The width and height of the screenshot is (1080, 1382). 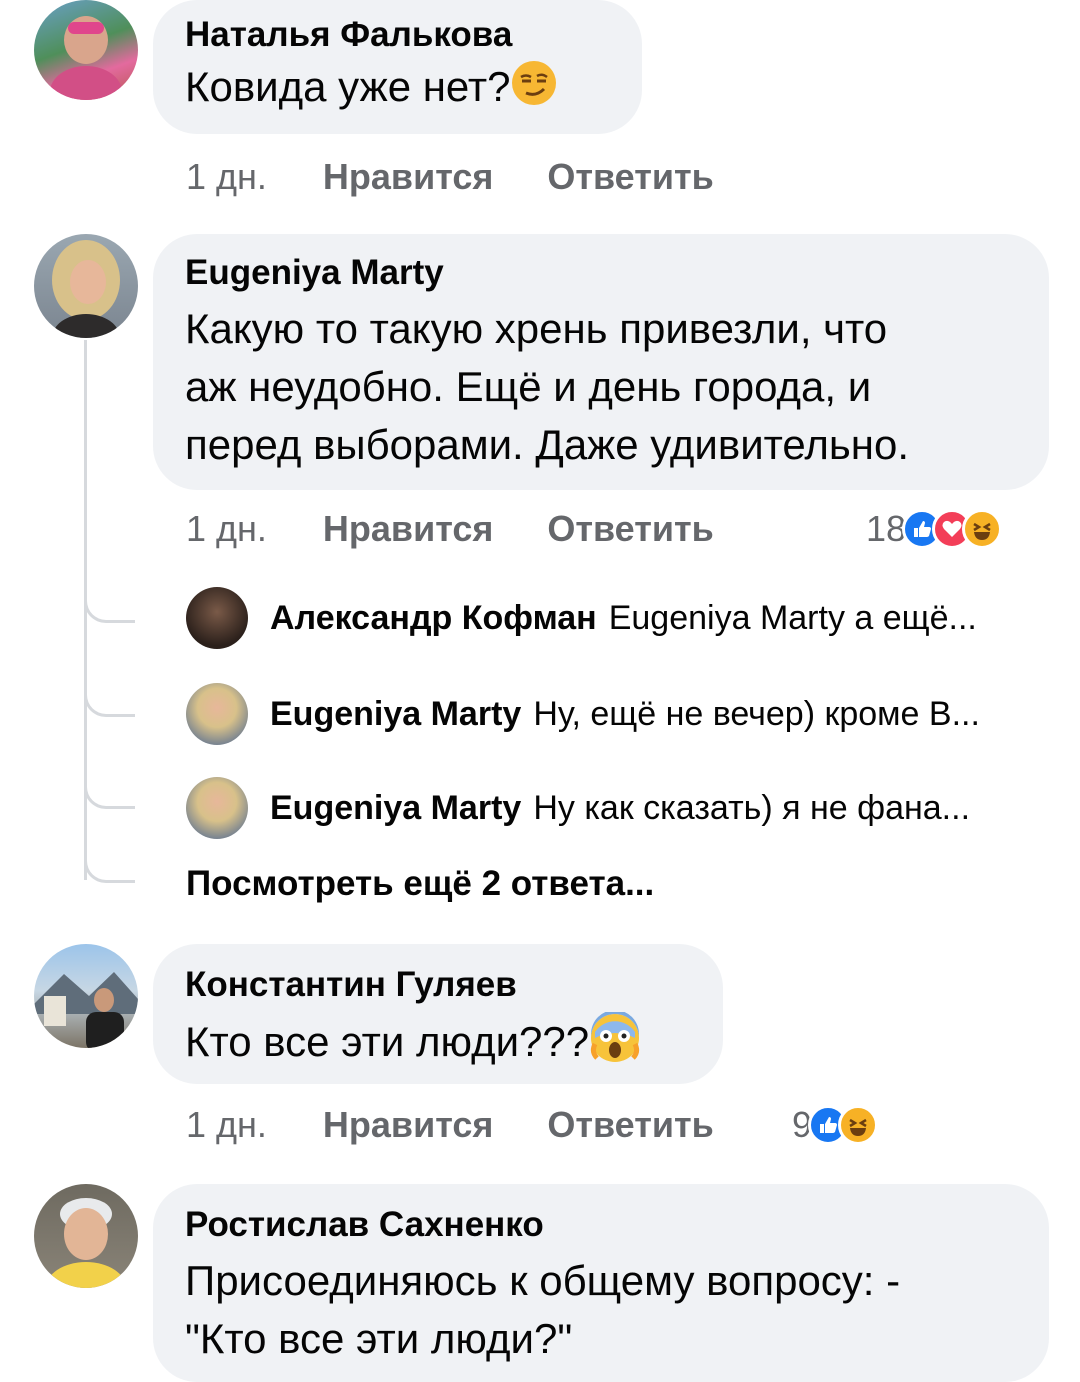 I want to click on comment-text-line: "Кто все эти люди?", so click(x=379, y=1338).